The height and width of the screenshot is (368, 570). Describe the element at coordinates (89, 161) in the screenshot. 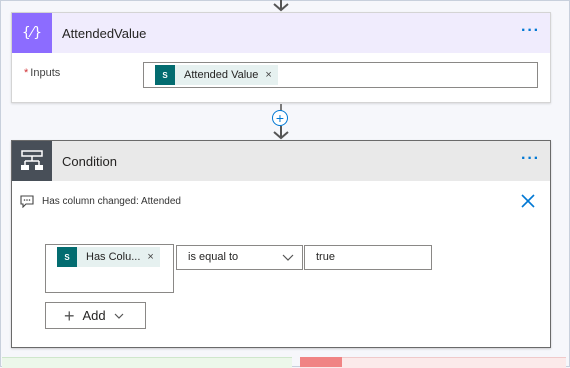

I see `condition-card-title: Condition` at that location.